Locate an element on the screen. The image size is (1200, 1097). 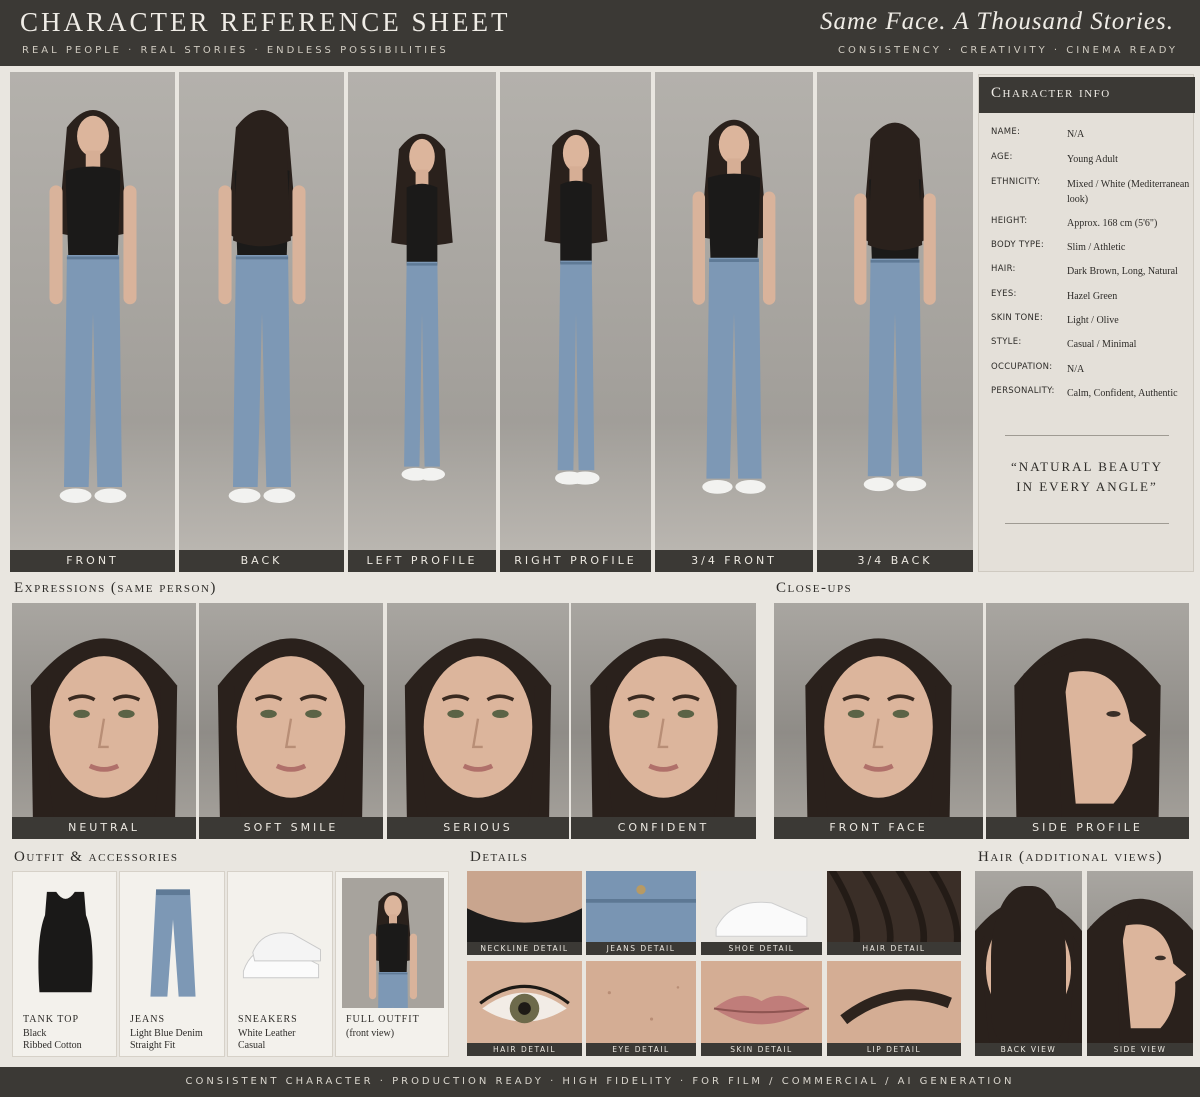
info-row: HEIGHT: Approx. 168 cm (5'6") is located at coordinates (1091, 228).